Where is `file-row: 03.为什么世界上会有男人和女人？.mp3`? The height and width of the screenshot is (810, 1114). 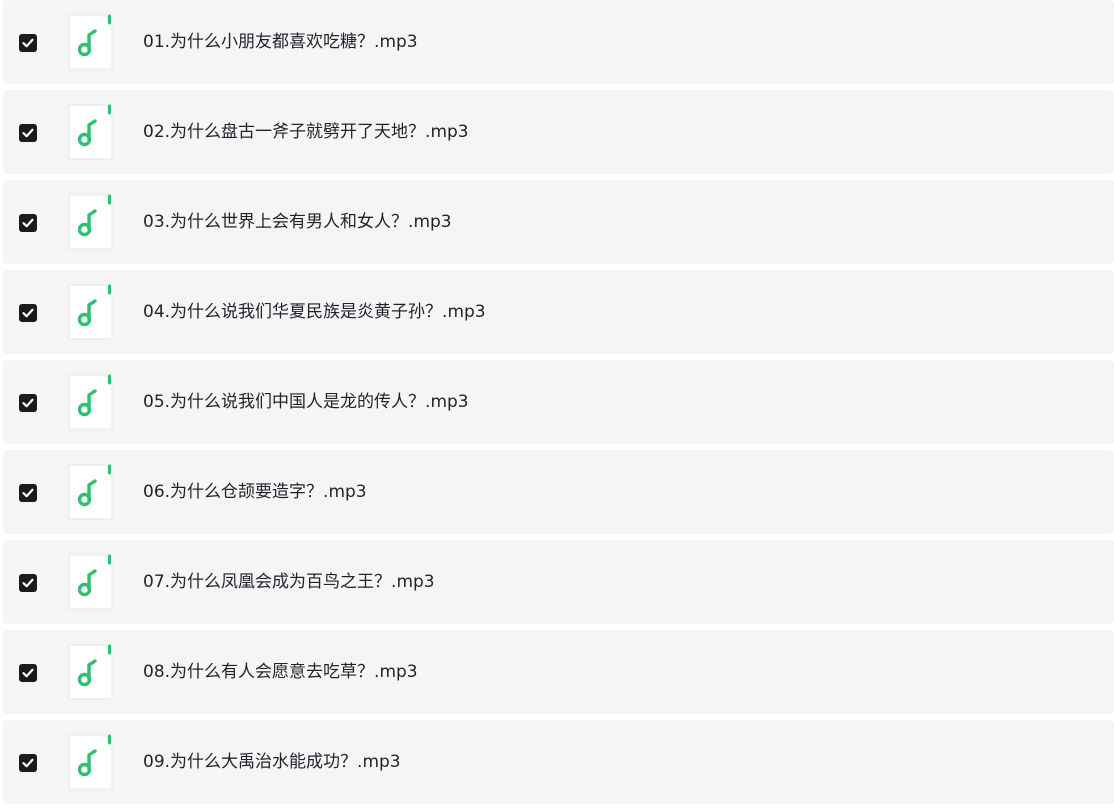 file-row: 03.为什么世界上会有男人和女人？.mp3 is located at coordinates (558, 222).